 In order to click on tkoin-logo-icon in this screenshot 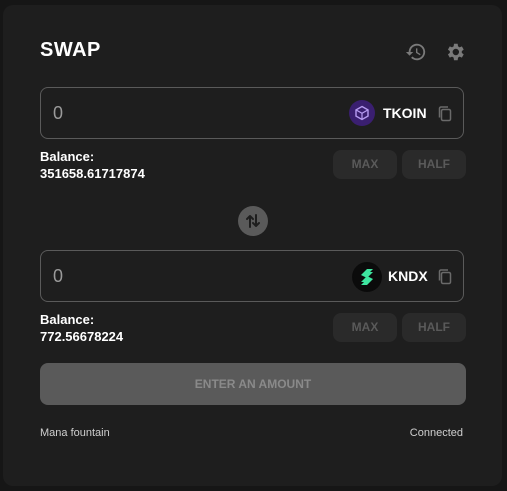, I will do `click(362, 113)`.